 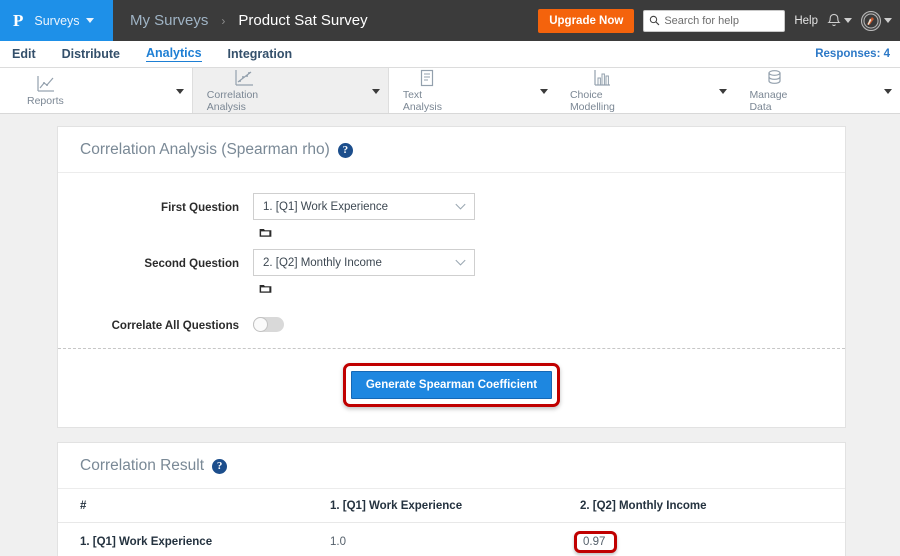 What do you see at coordinates (655, 20) in the screenshot?
I see `search-icon` at bounding box center [655, 20].